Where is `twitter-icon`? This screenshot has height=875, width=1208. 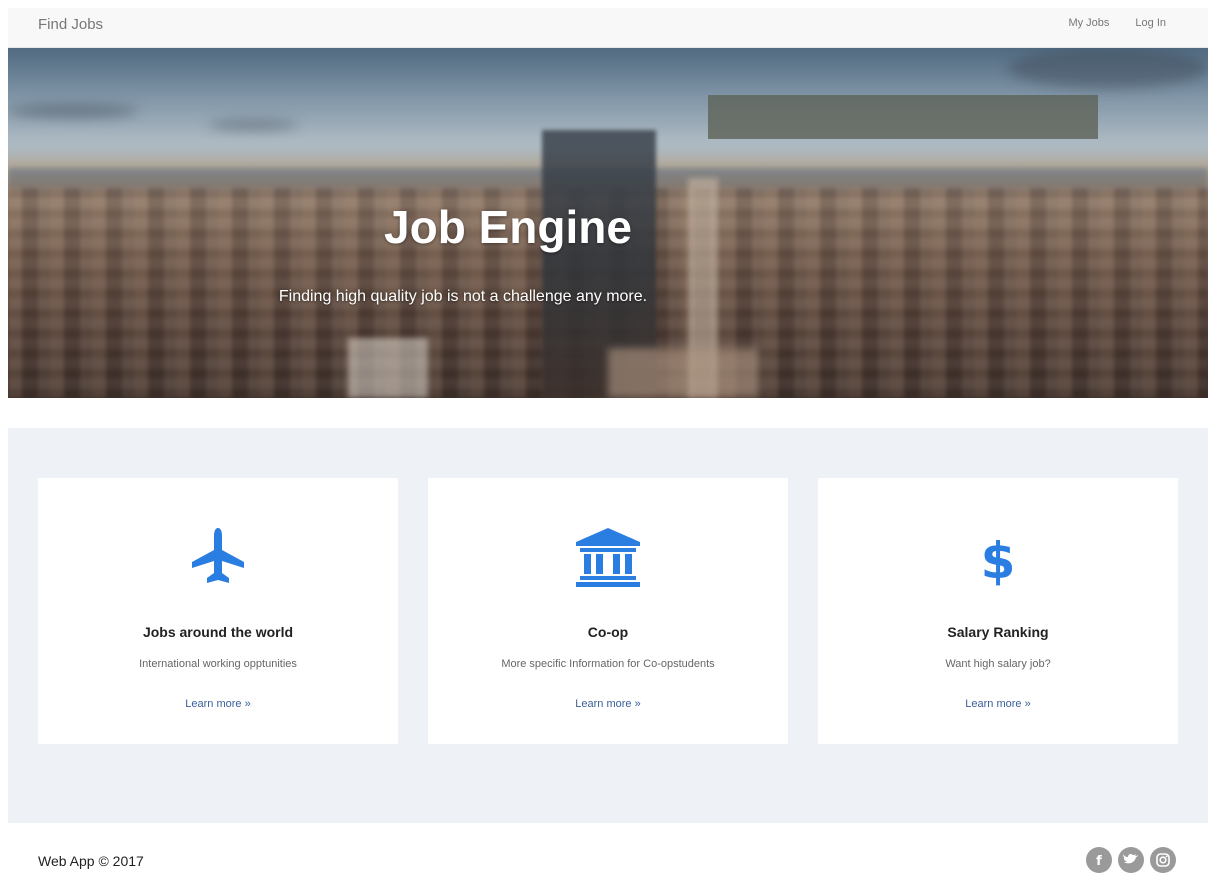 twitter-icon is located at coordinates (1131, 860).